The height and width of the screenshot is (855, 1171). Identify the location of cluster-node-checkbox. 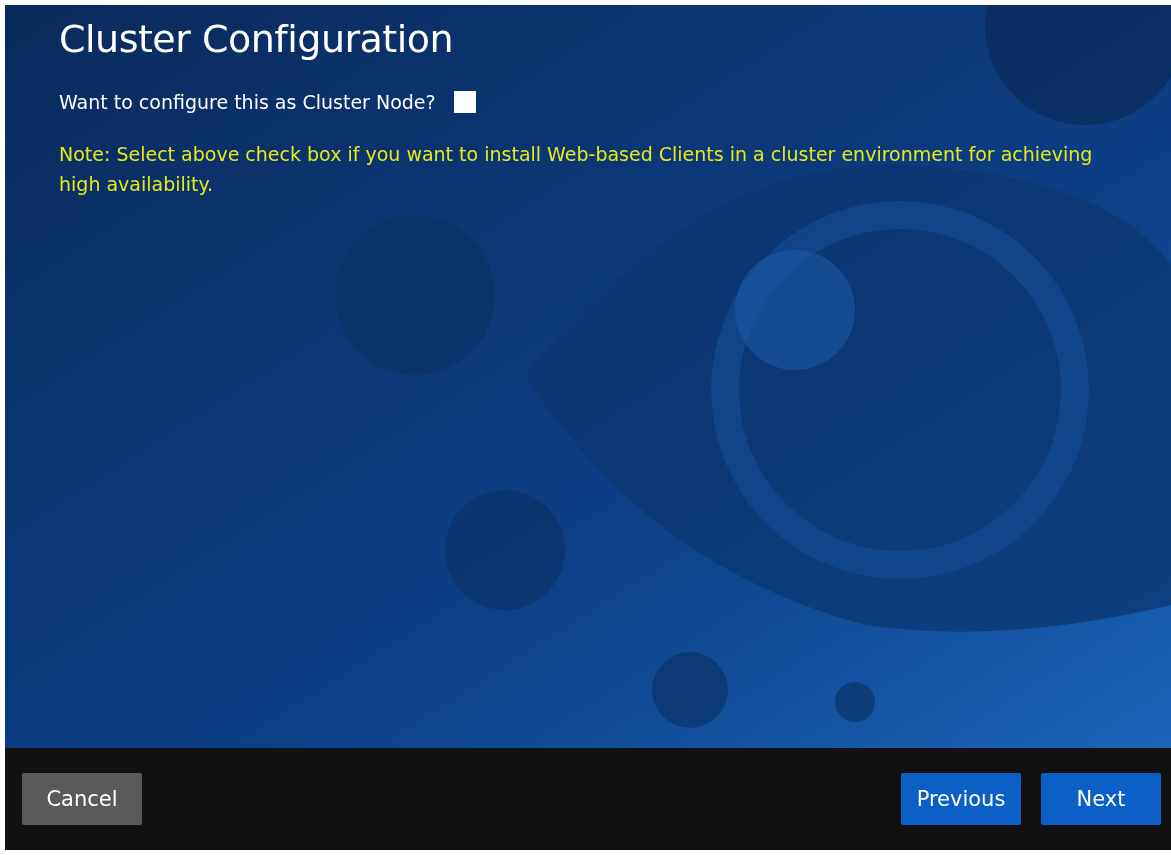
(464, 102).